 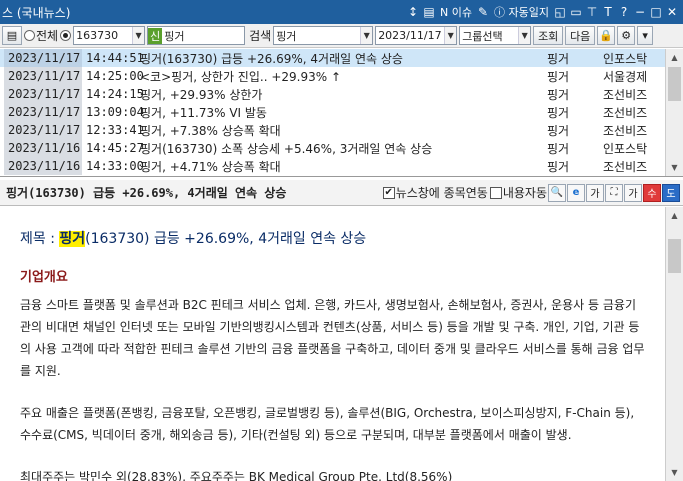 What do you see at coordinates (671, 192) in the screenshot?
I see `save-button: 도` at bounding box center [671, 192].